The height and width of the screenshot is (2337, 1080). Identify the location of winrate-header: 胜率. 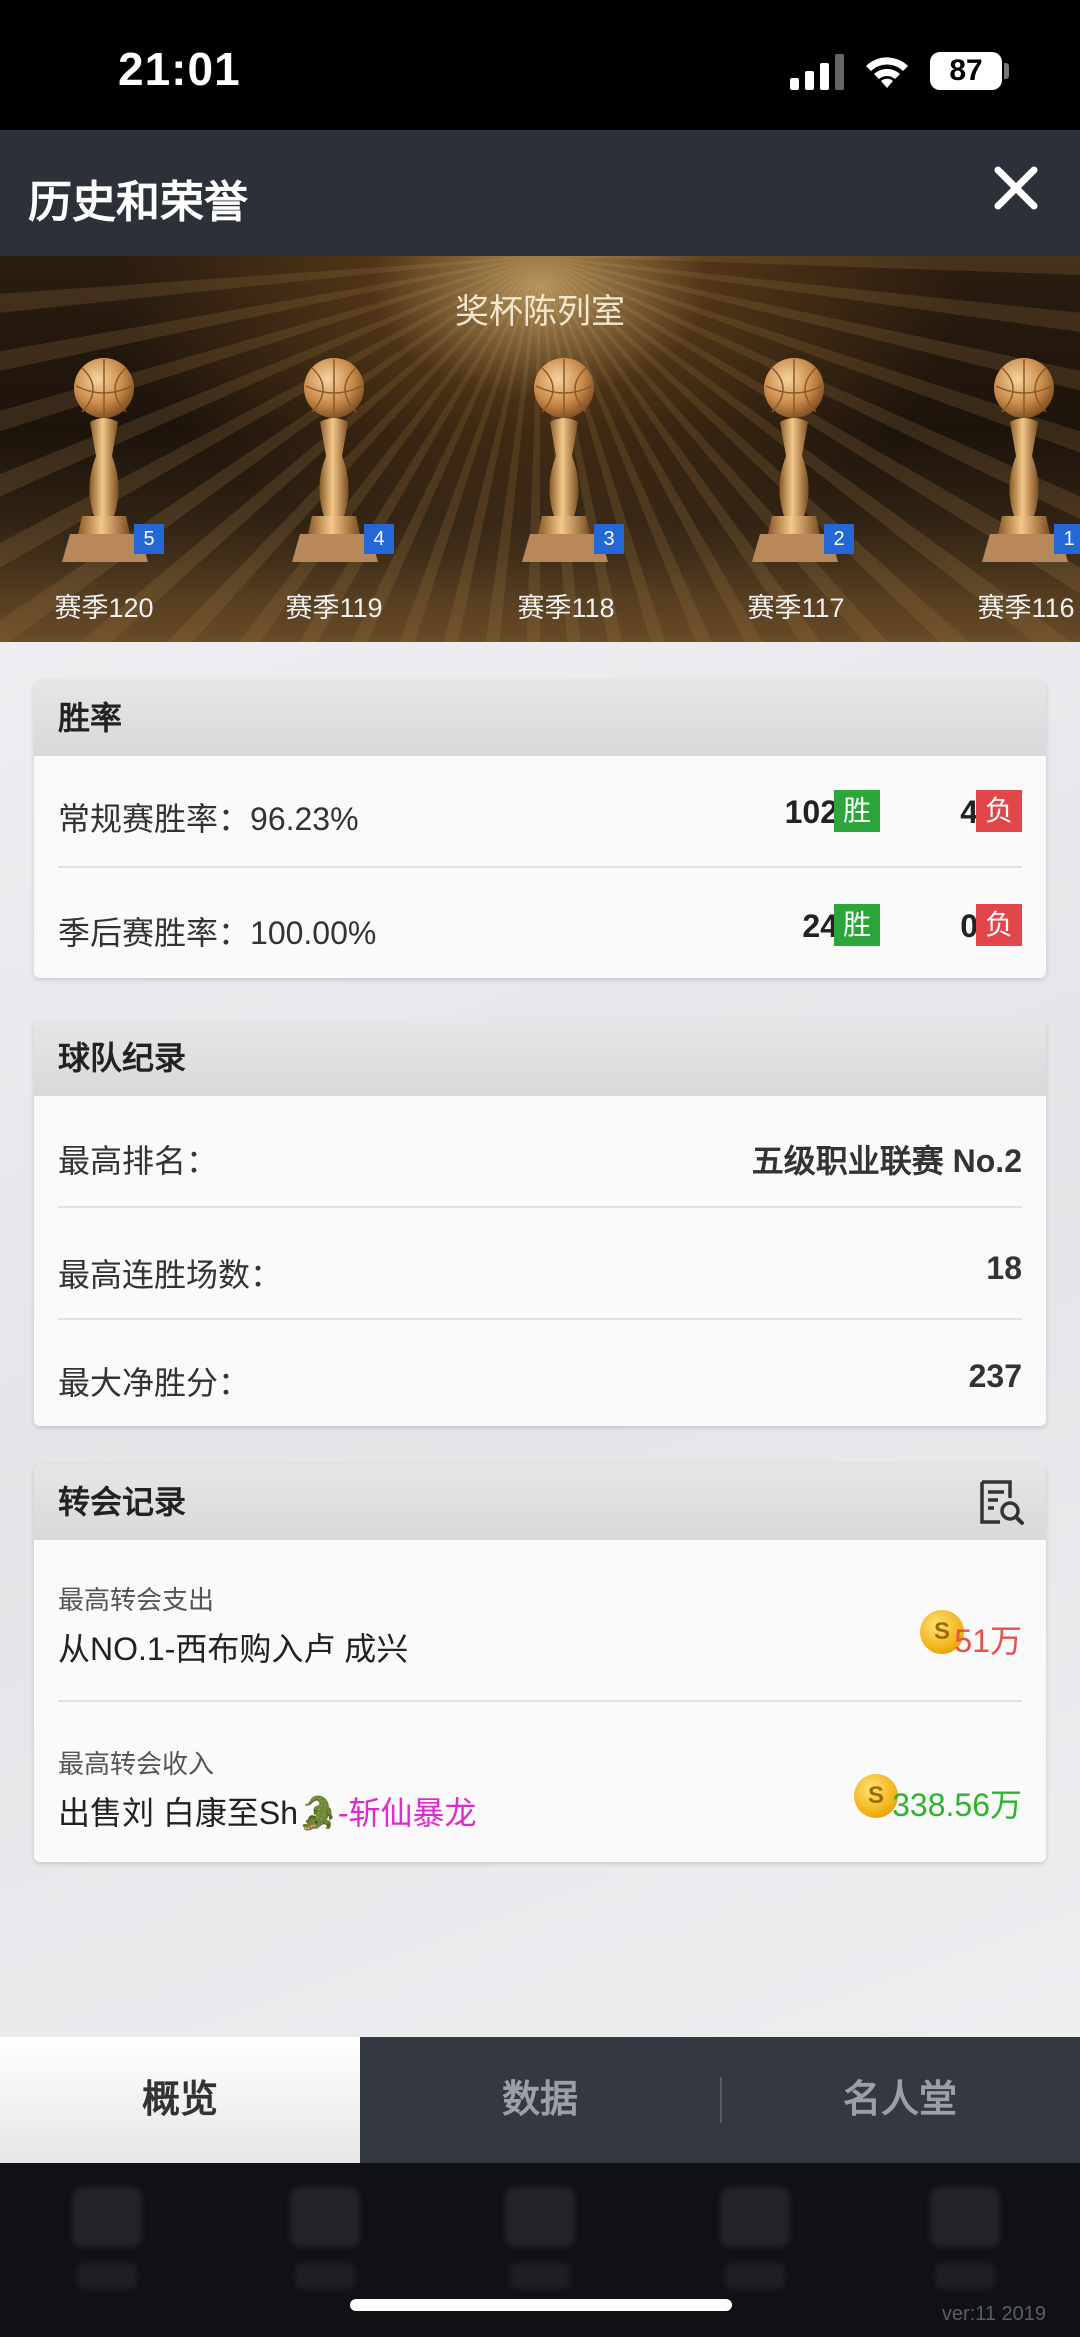
(540, 718).